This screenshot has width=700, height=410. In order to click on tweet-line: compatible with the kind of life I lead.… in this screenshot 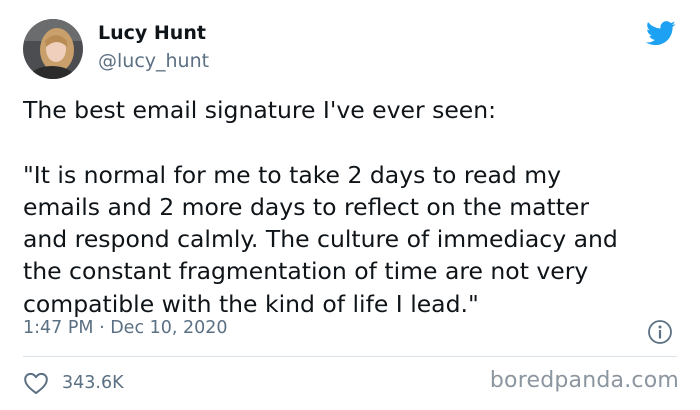, I will do `click(251, 303)`.